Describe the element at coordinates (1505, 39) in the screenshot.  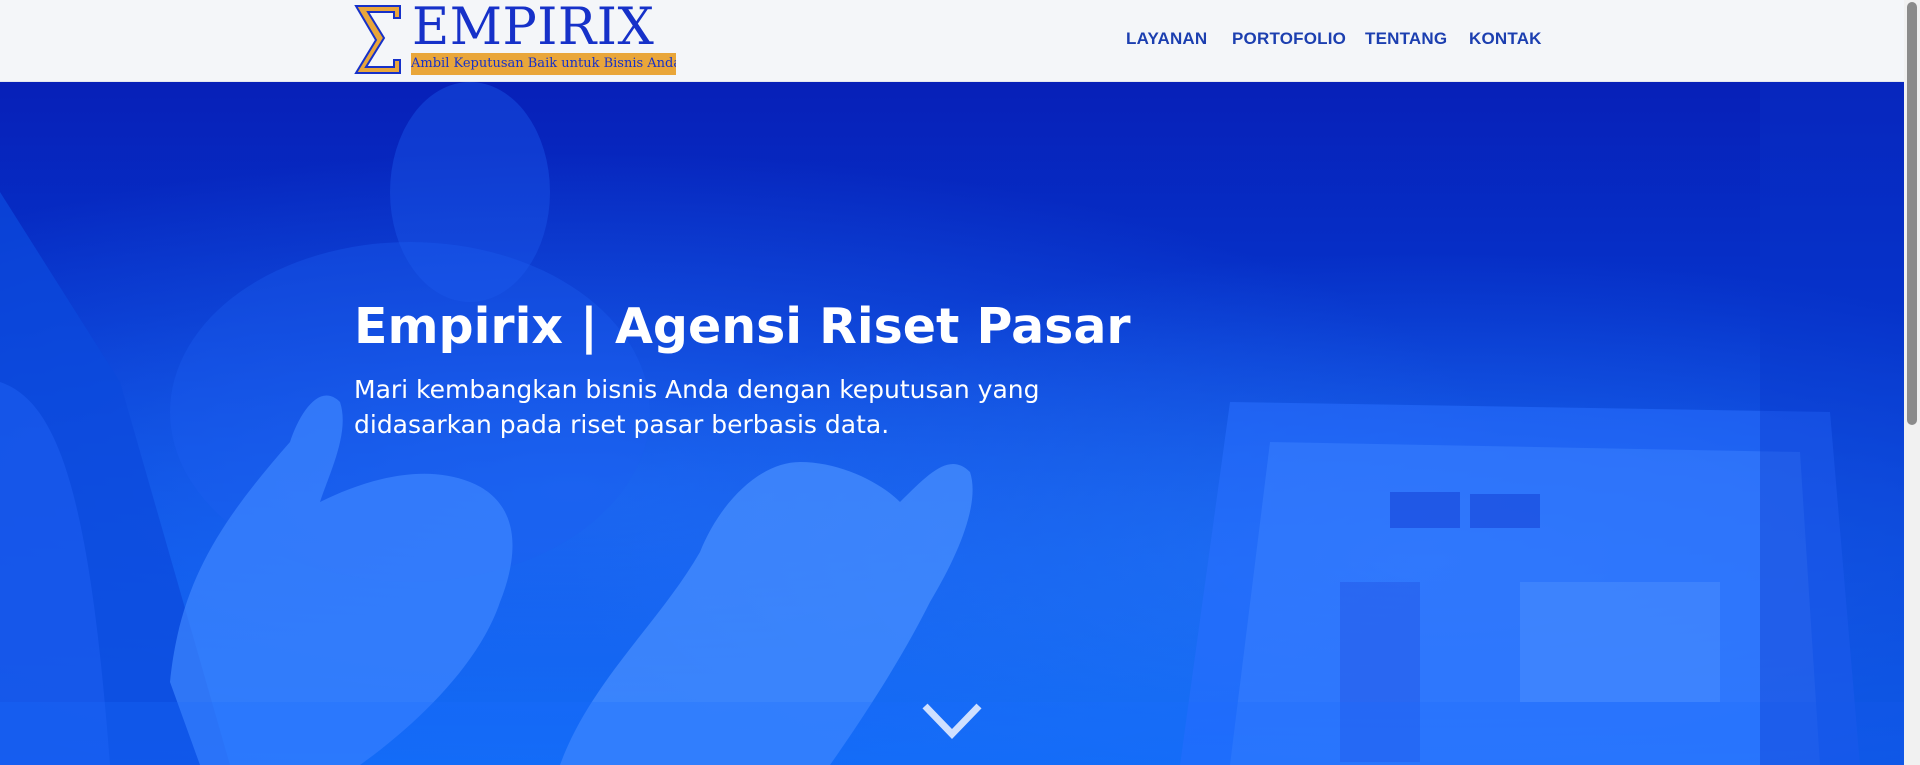
I see `nav-link-kontak: KONTAK` at that location.